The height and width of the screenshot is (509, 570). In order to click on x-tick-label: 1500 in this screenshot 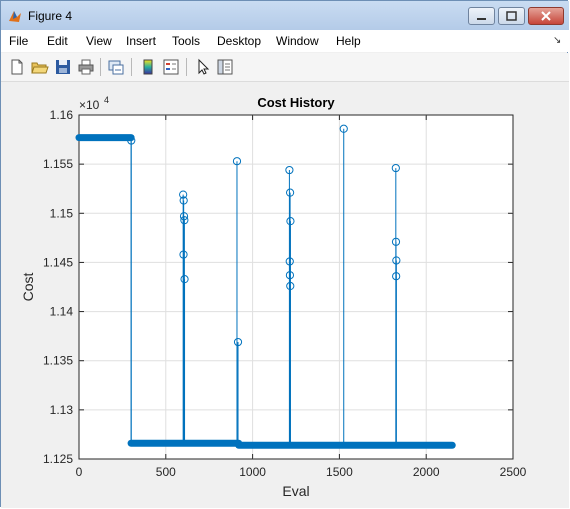, I will do `click(339, 472)`.